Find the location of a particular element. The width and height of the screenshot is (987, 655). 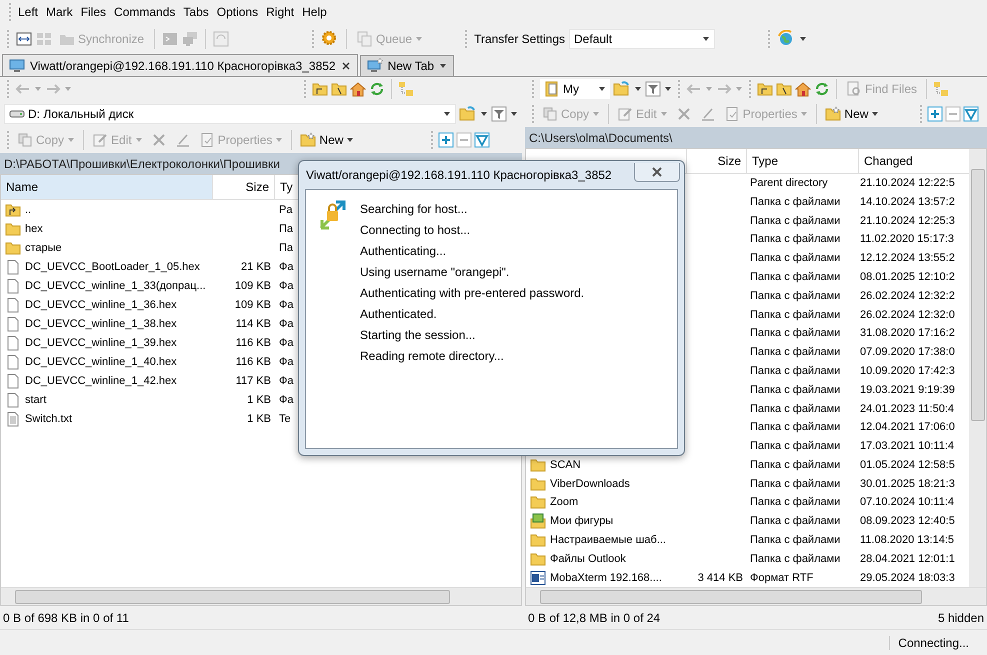

column-header: Name is located at coordinates (107, 187).